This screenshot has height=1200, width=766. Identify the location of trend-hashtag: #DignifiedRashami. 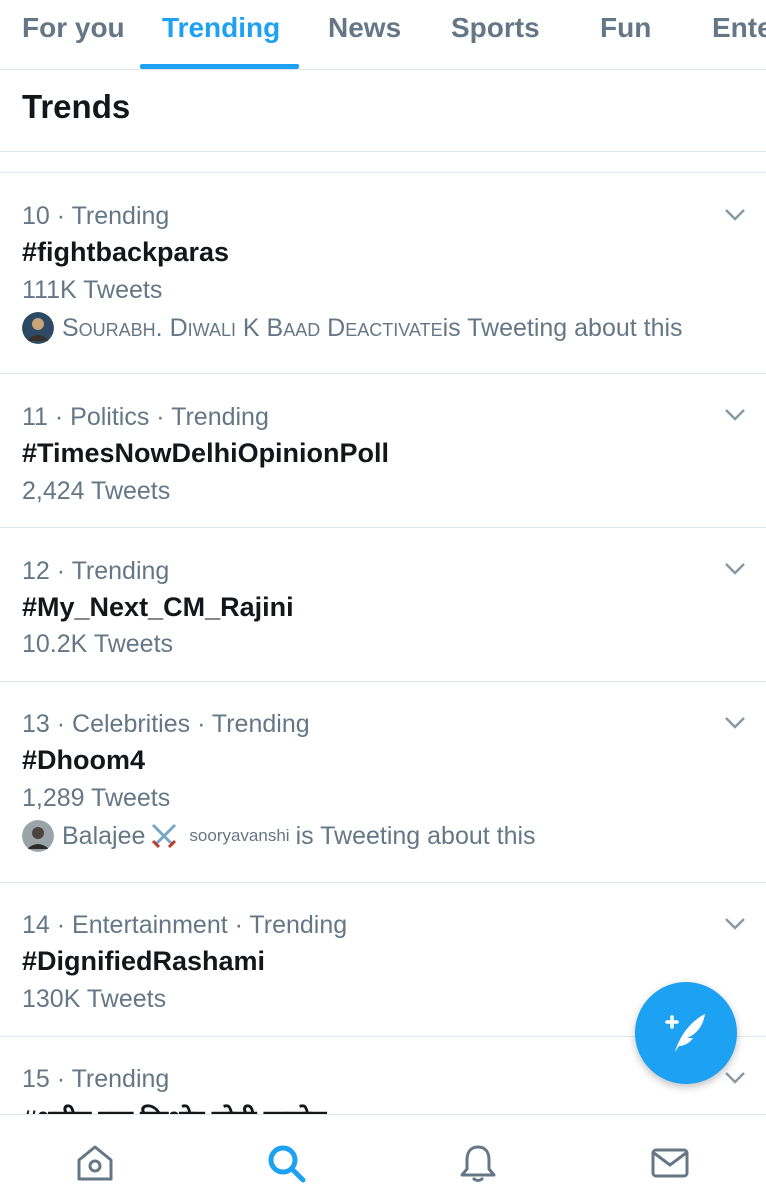
(143, 961).